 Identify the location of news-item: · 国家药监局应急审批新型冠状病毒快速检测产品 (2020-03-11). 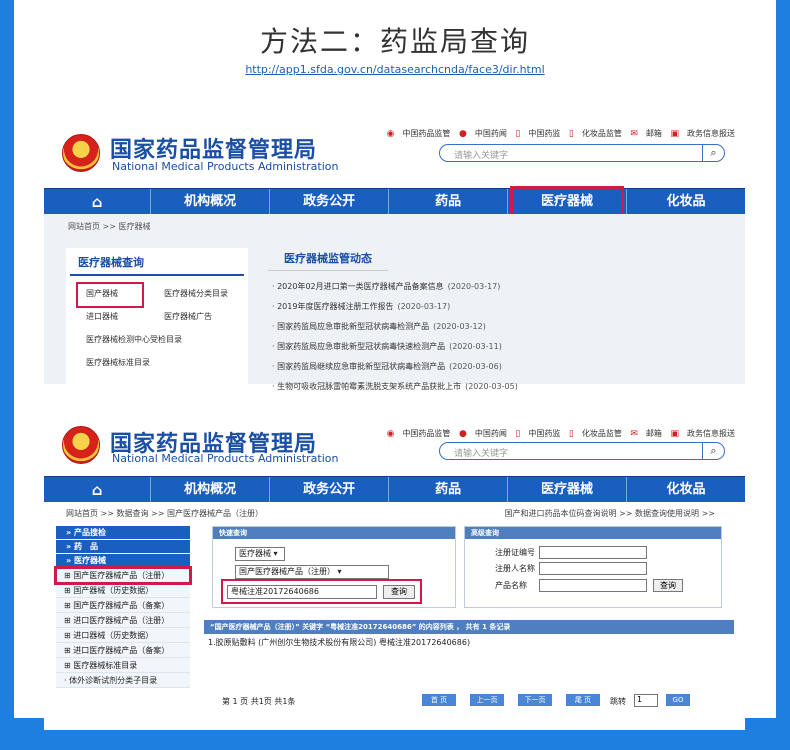
(503, 347).